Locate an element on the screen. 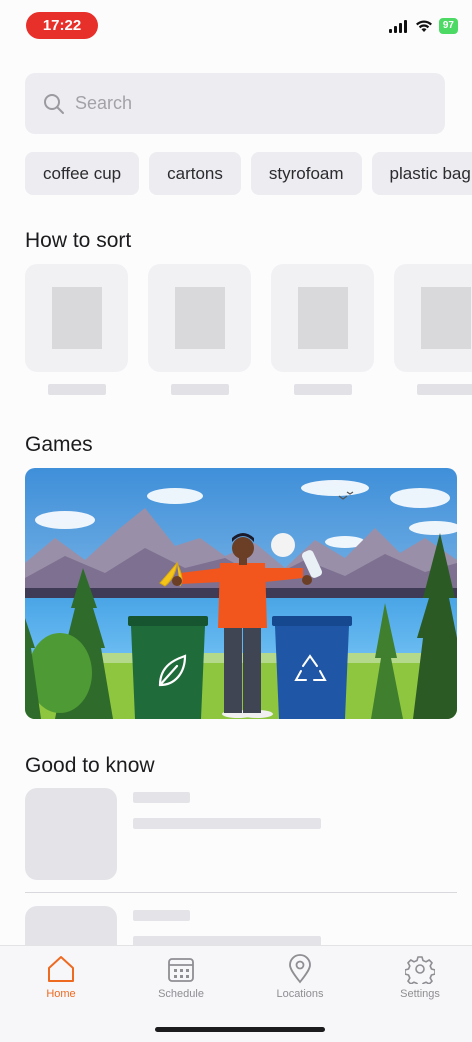 This screenshot has height=1042, width=472. chip-plastic-bag: plastic bag is located at coordinates (421, 173).